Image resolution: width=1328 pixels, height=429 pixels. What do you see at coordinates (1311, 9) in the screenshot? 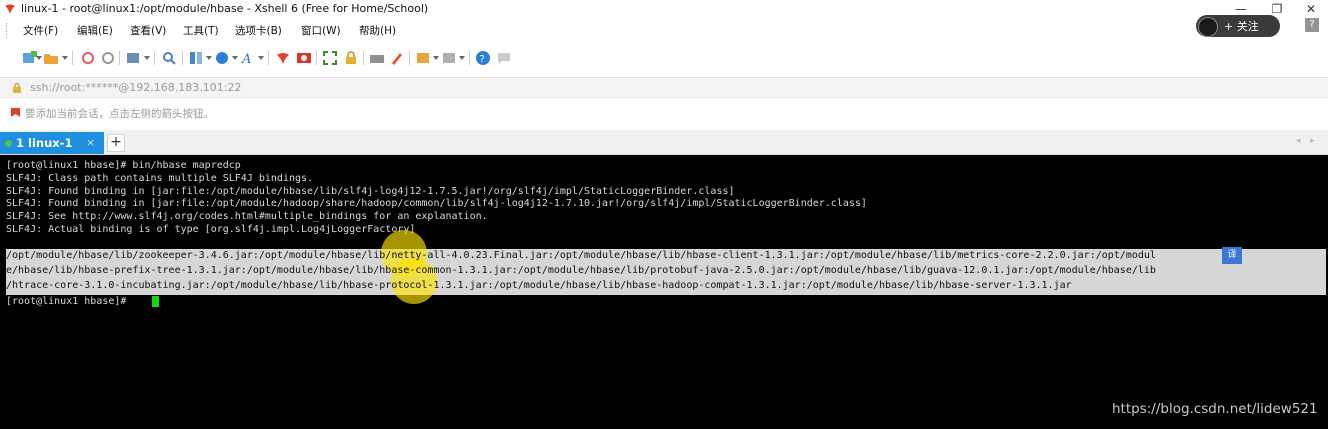
I see `close-button: ✕` at bounding box center [1311, 9].